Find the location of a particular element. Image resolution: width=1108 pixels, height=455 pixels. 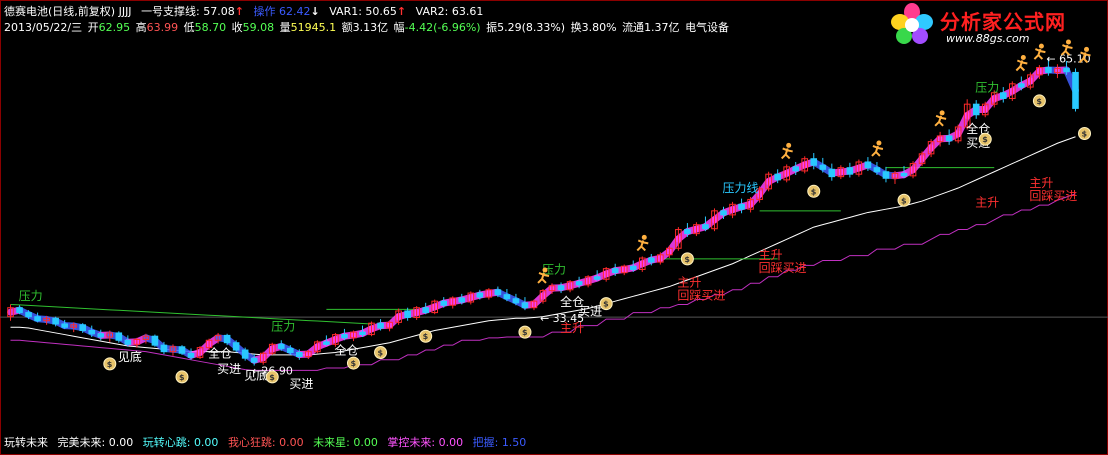

amplitude-field: 振5.29(8.33%) is located at coordinates (525, 27).